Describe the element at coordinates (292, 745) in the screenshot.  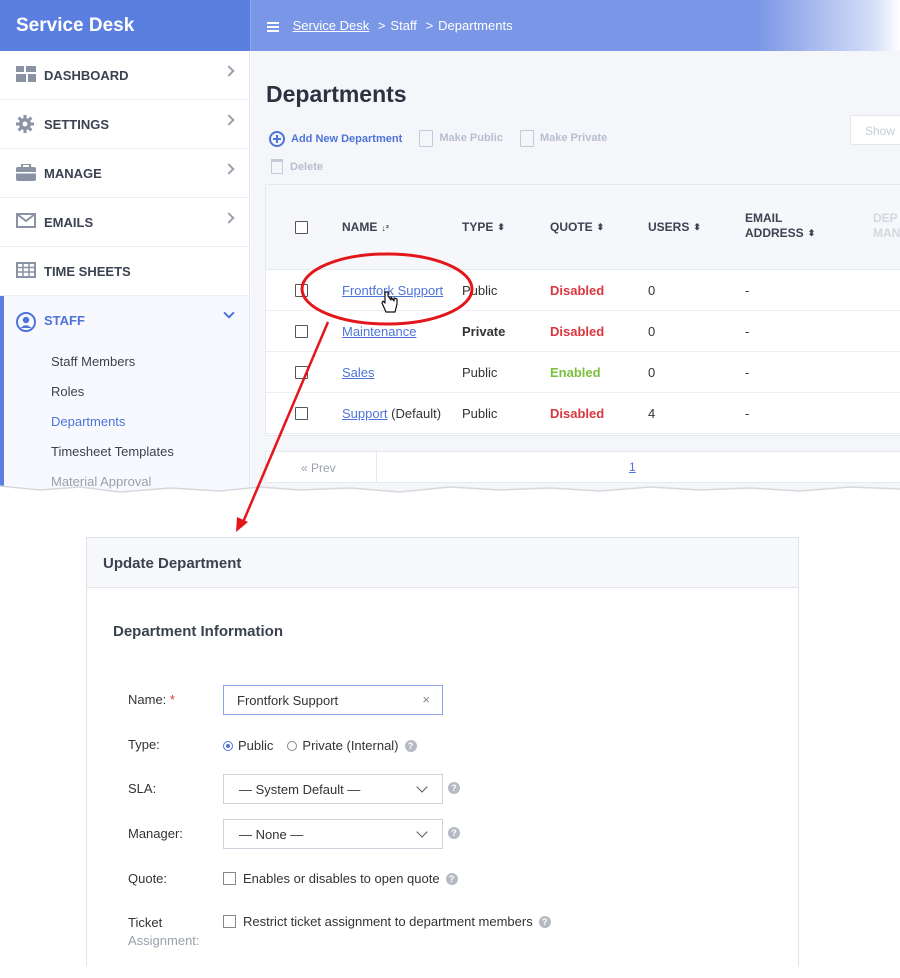
I see `type-private-radio` at that location.